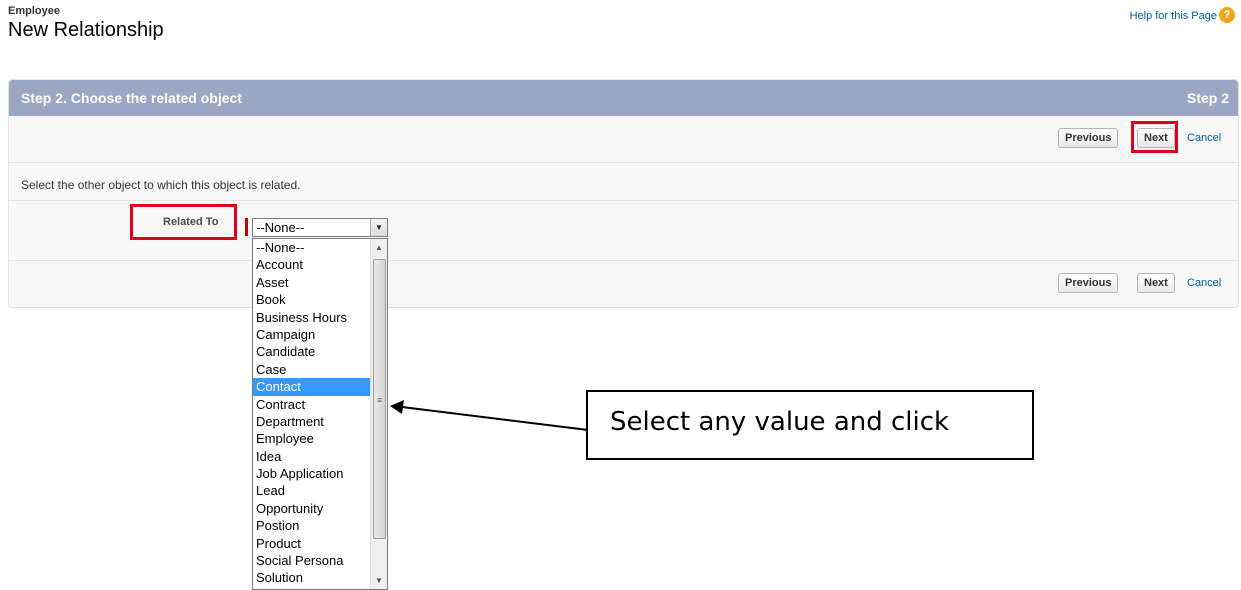 Image resolution: width=1241 pixels, height=590 pixels. What do you see at coordinates (1204, 138) in the screenshot?
I see `cancel-link-top: Cancel` at bounding box center [1204, 138].